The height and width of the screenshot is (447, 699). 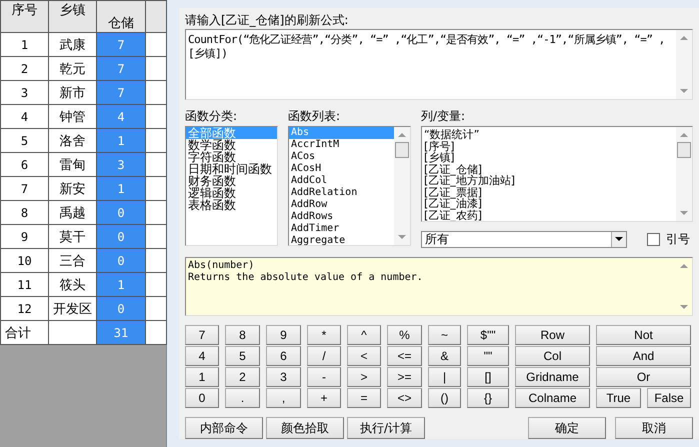 What do you see at coordinates (231, 157) in the screenshot?
I see `category-item: 字符函数` at bounding box center [231, 157].